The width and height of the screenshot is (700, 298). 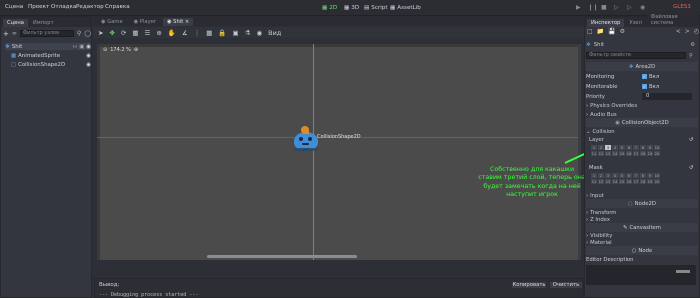 What do you see at coordinates (687, 32) in the screenshot?
I see `history-forward-icon: >` at bounding box center [687, 32].